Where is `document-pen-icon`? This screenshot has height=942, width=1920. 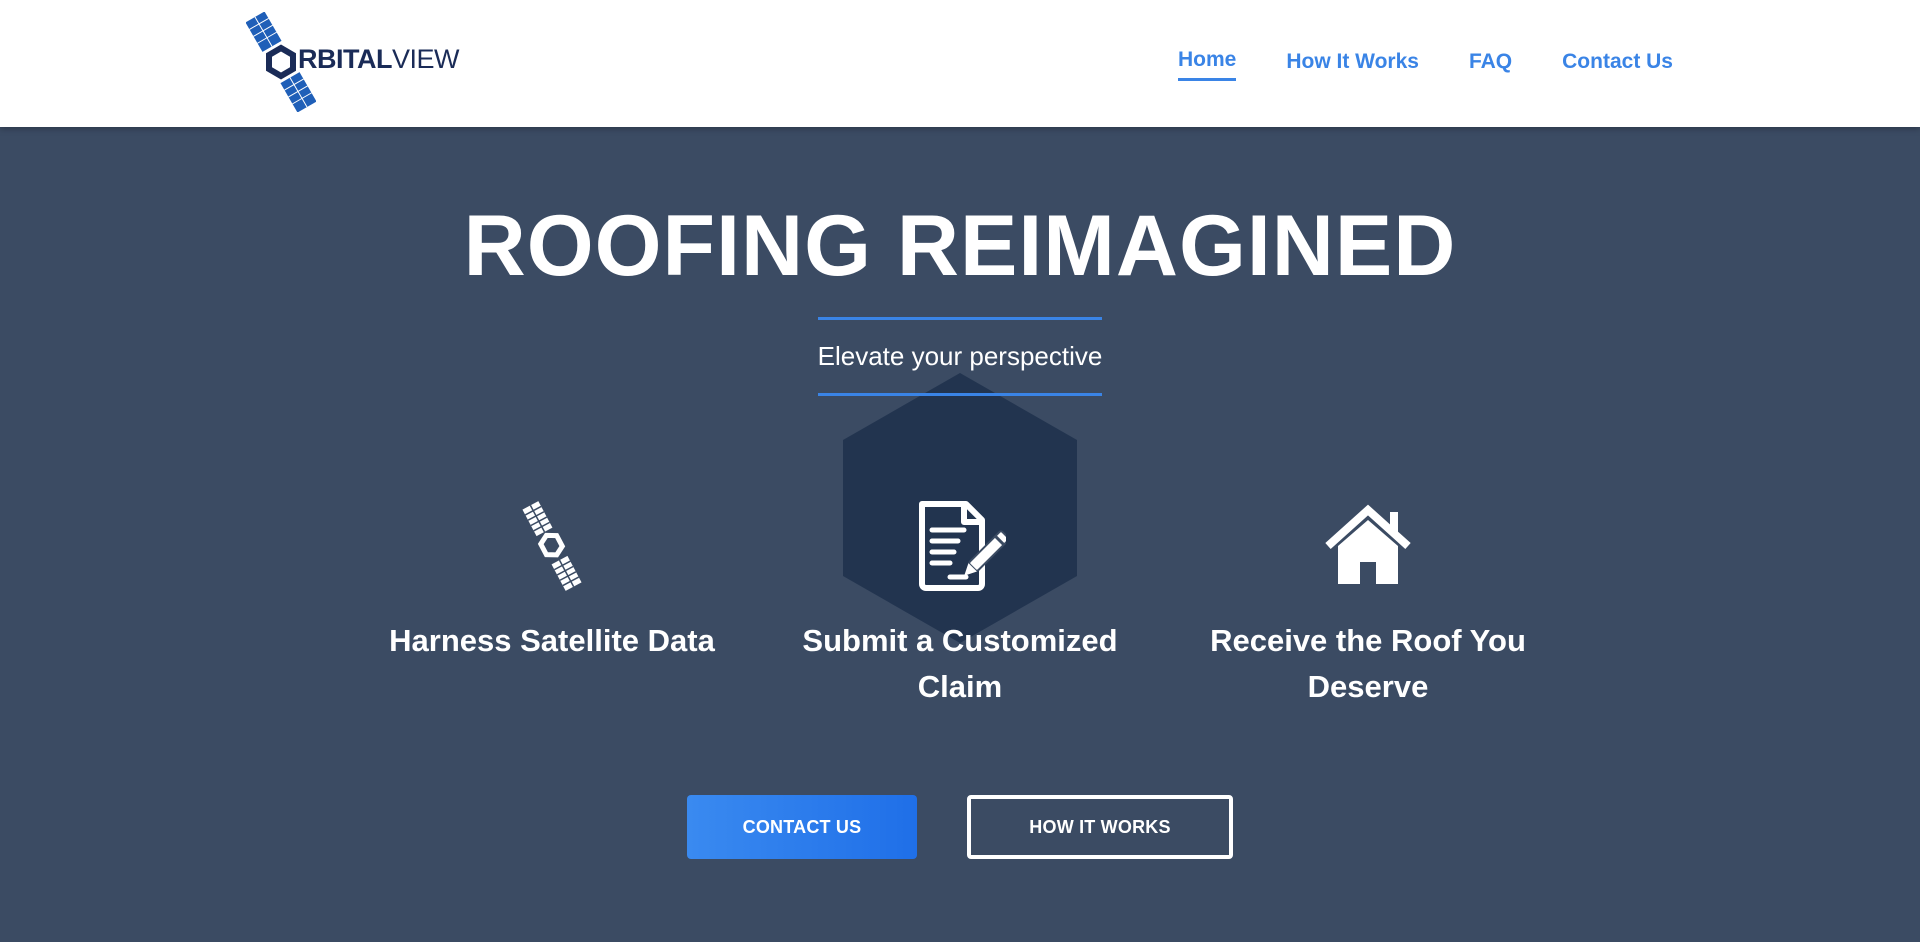
document-pen-icon is located at coordinates (962, 546).